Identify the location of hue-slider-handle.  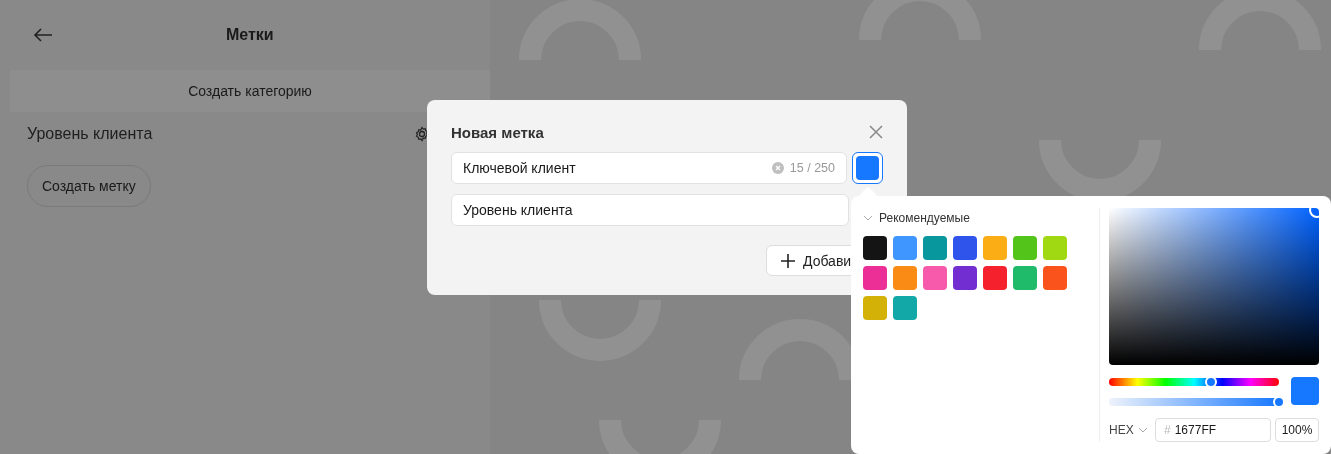
(1211, 382).